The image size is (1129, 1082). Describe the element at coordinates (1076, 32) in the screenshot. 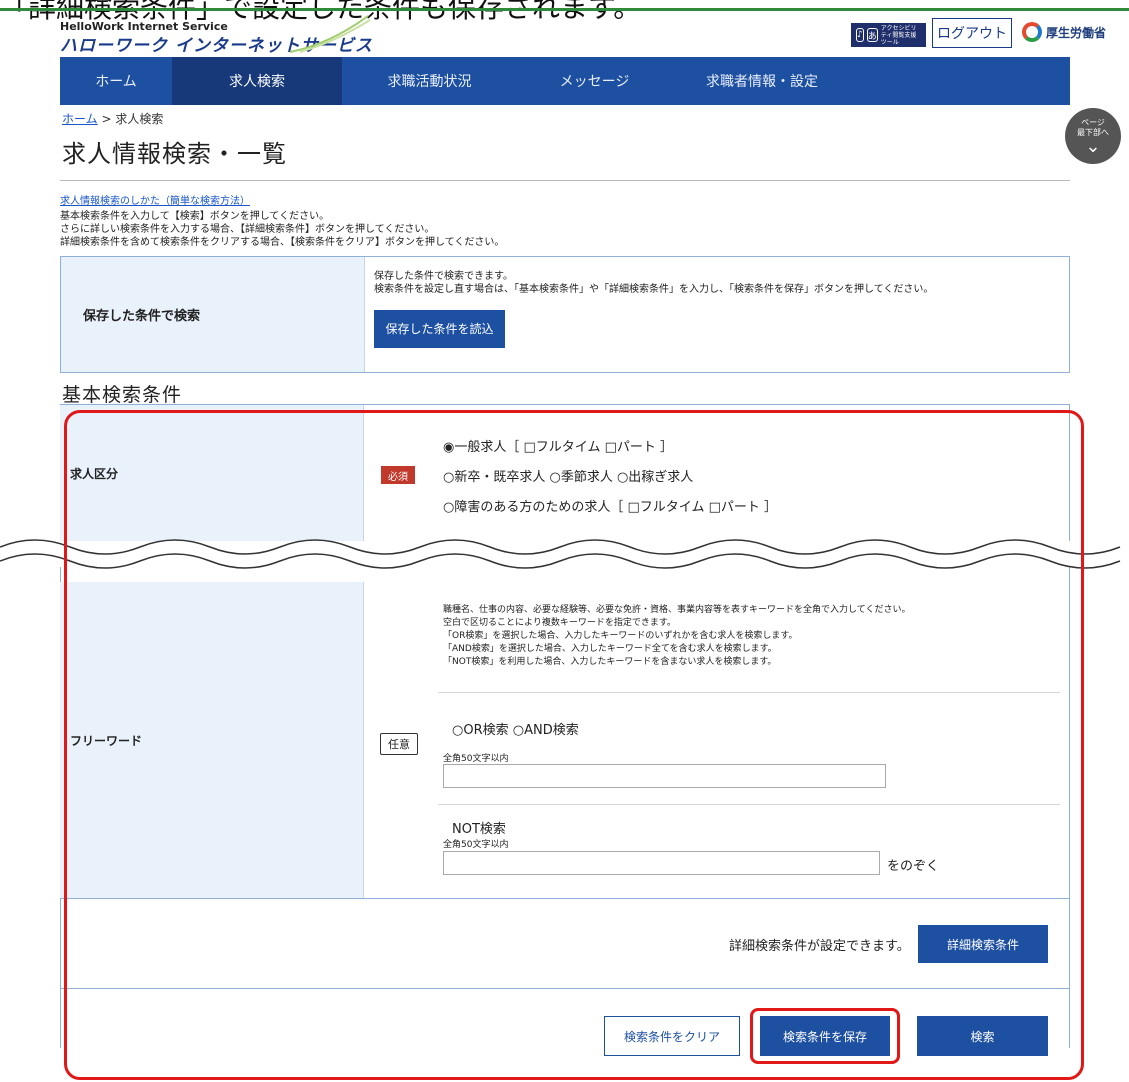

I see `ministry-name: 厚生労働省` at that location.